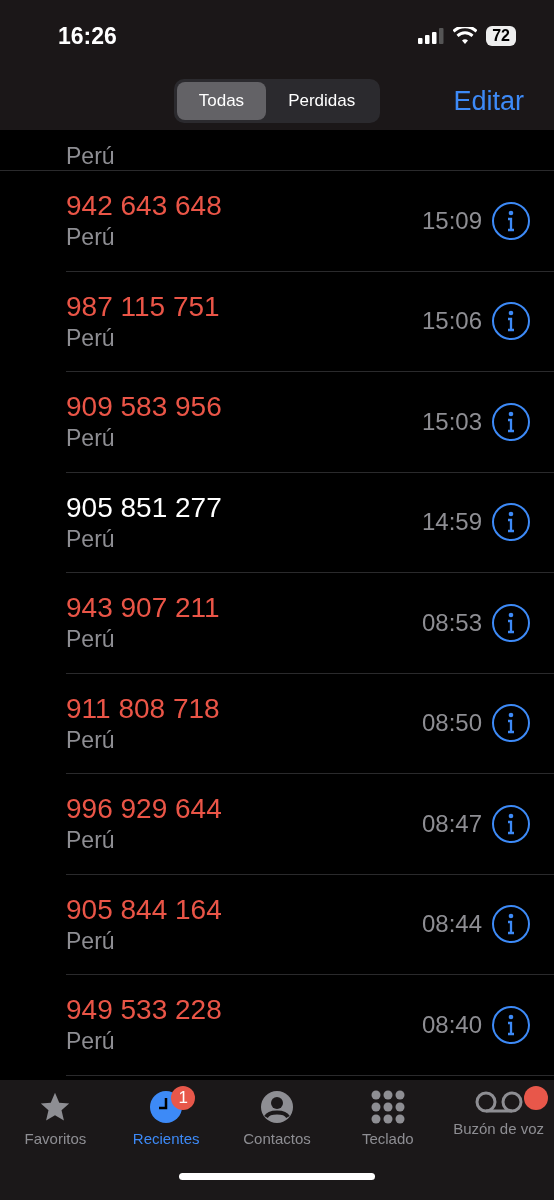  I want to click on signal-icon, so click(431, 36).